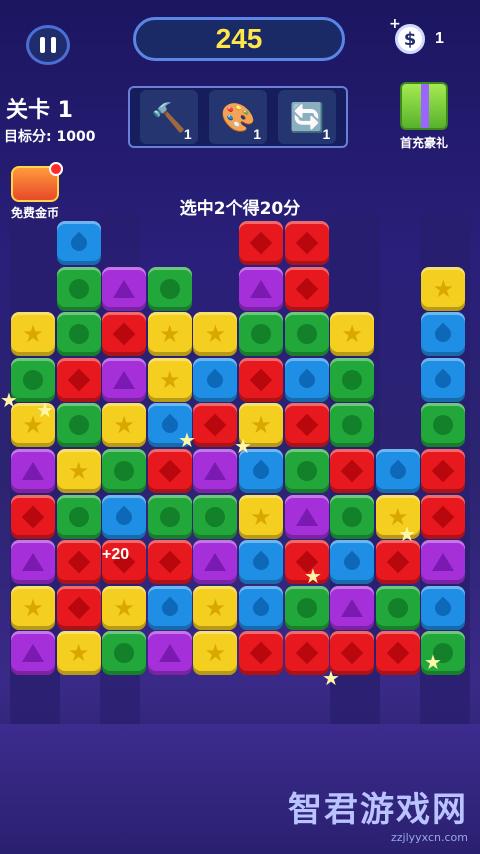  What do you see at coordinates (116, 554) in the screenshot?
I see `score-popup: +20` at bounding box center [116, 554].